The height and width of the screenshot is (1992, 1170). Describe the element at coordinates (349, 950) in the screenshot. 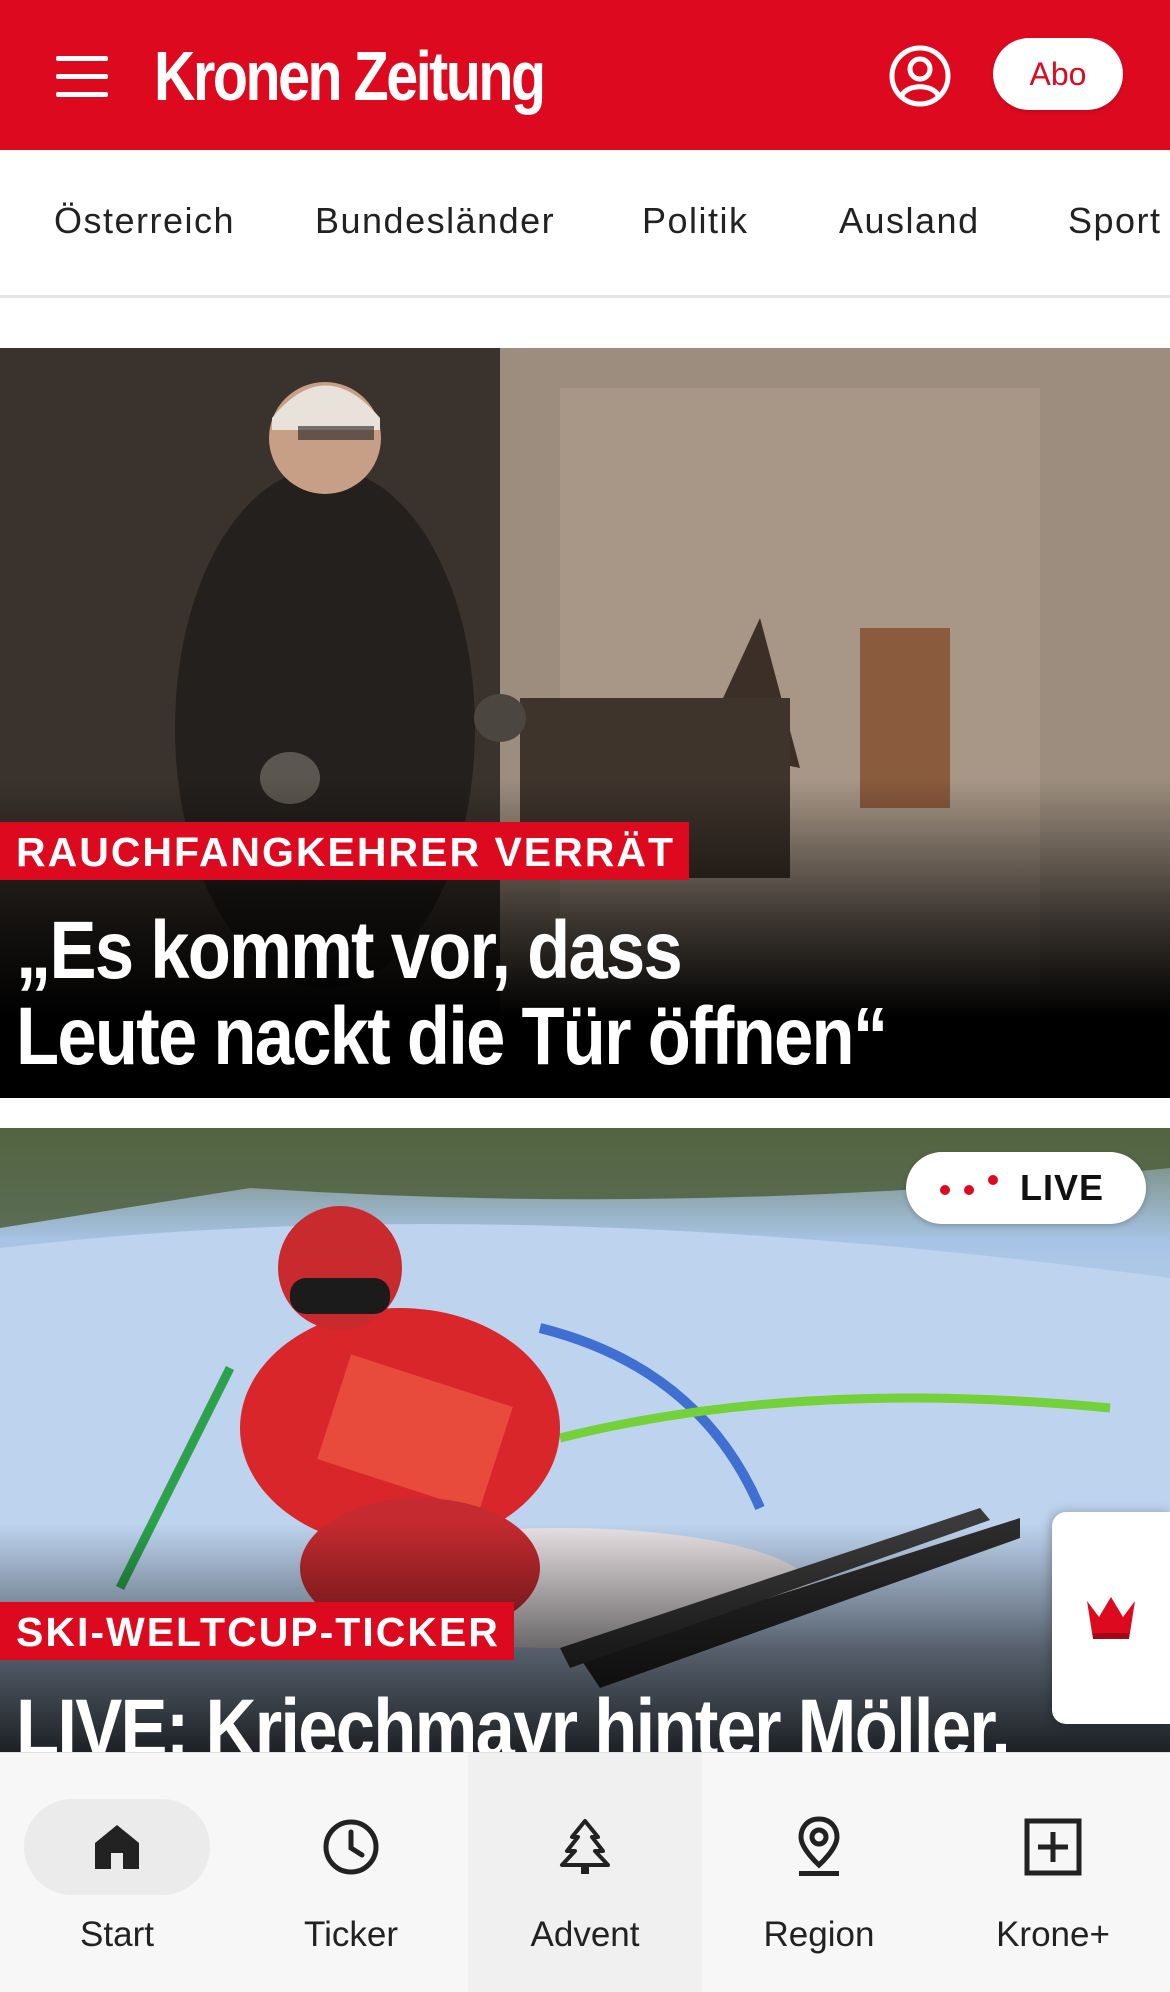

I see `story-headline-line: „Es kommt vor, dass` at that location.